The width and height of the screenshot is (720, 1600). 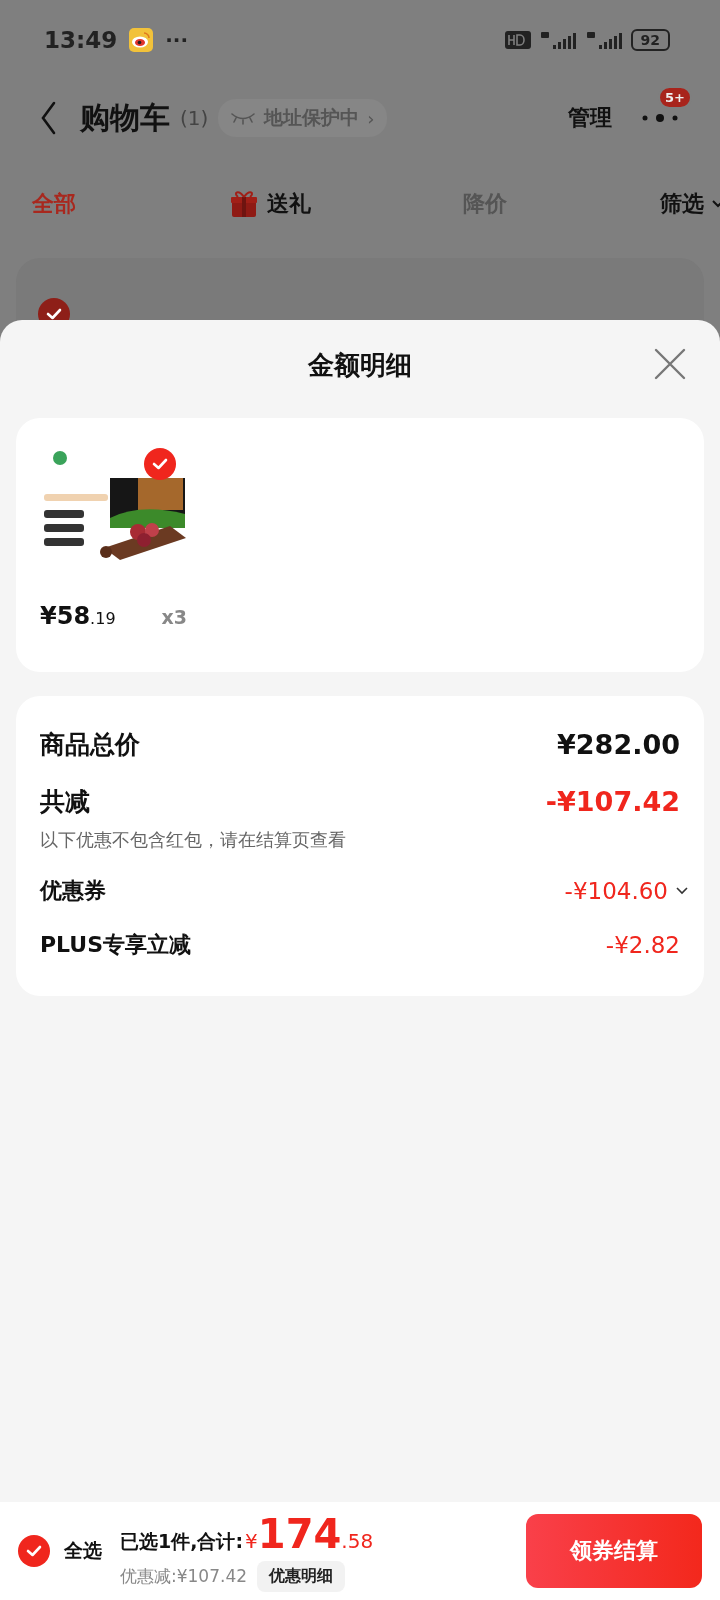 I want to click on checkout-button: 领券结算, so click(x=614, y=1551).